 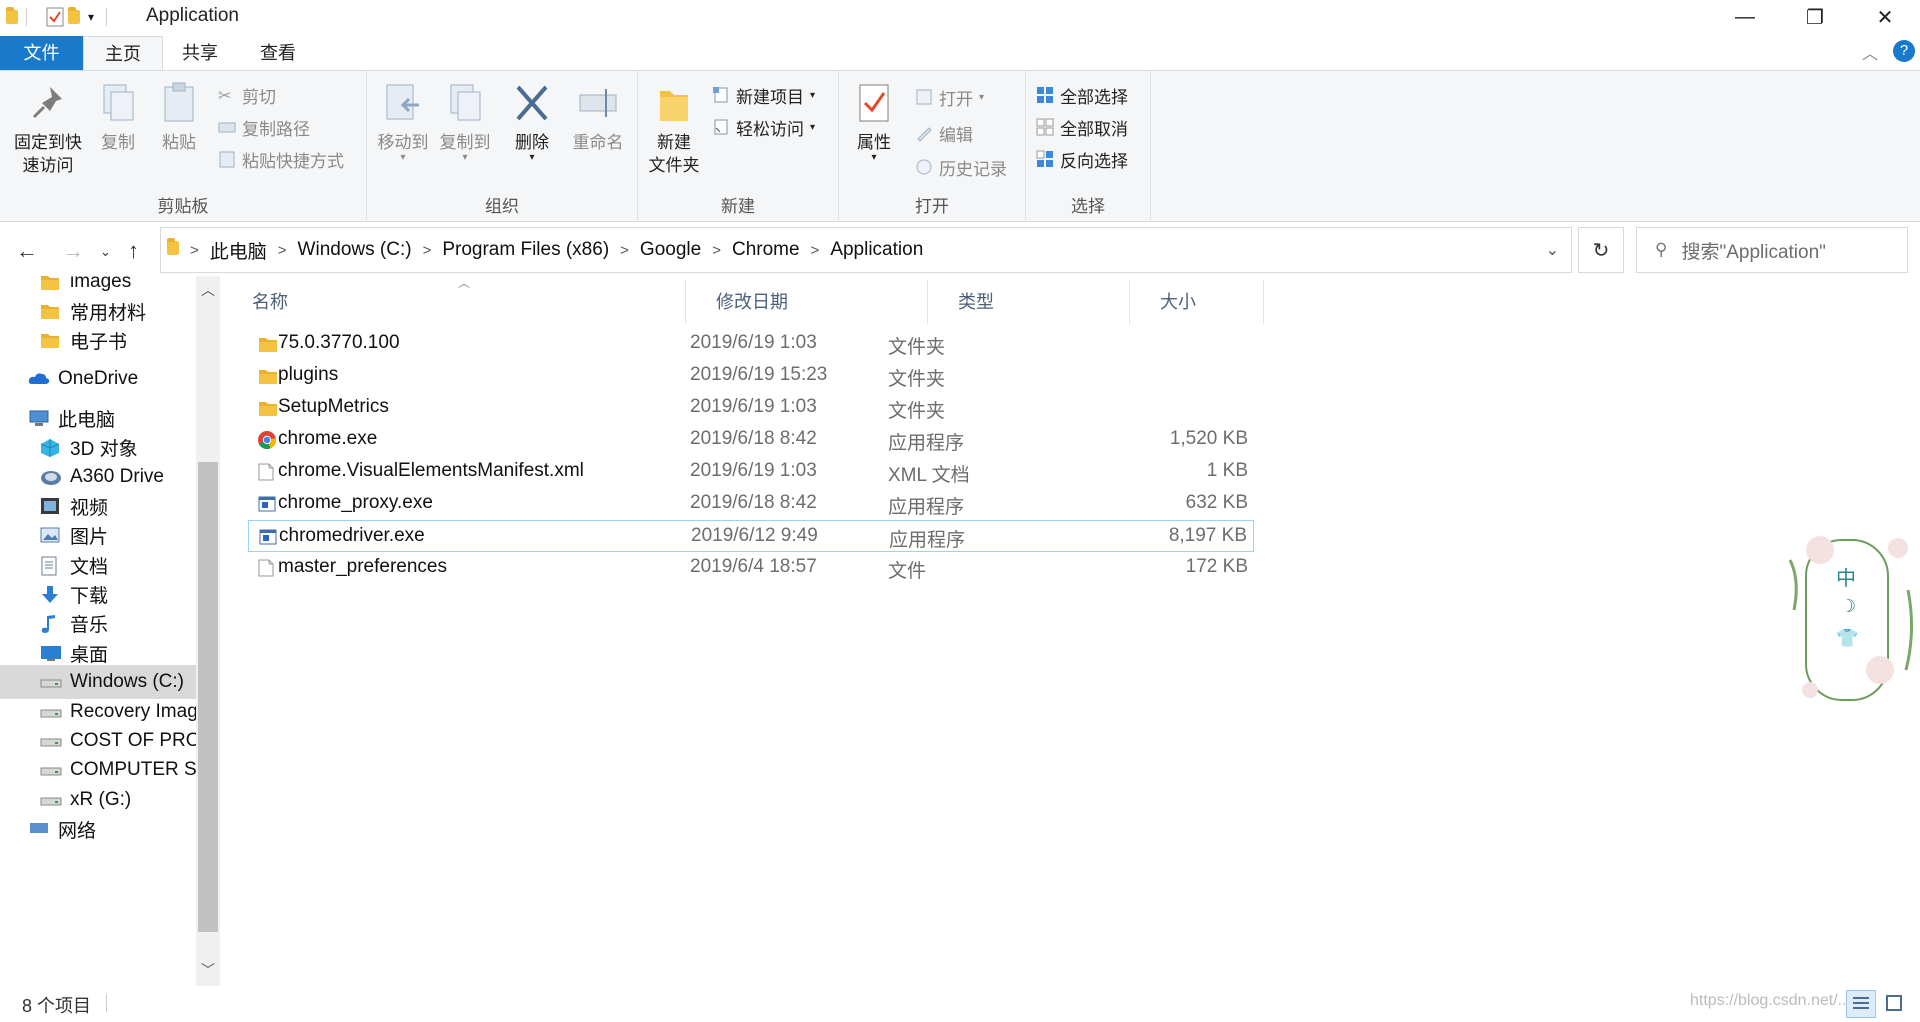 What do you see at coordinates (278, 53) in the screenshot?
I see `tab-view: 查看` at bounding box center [278, 53].